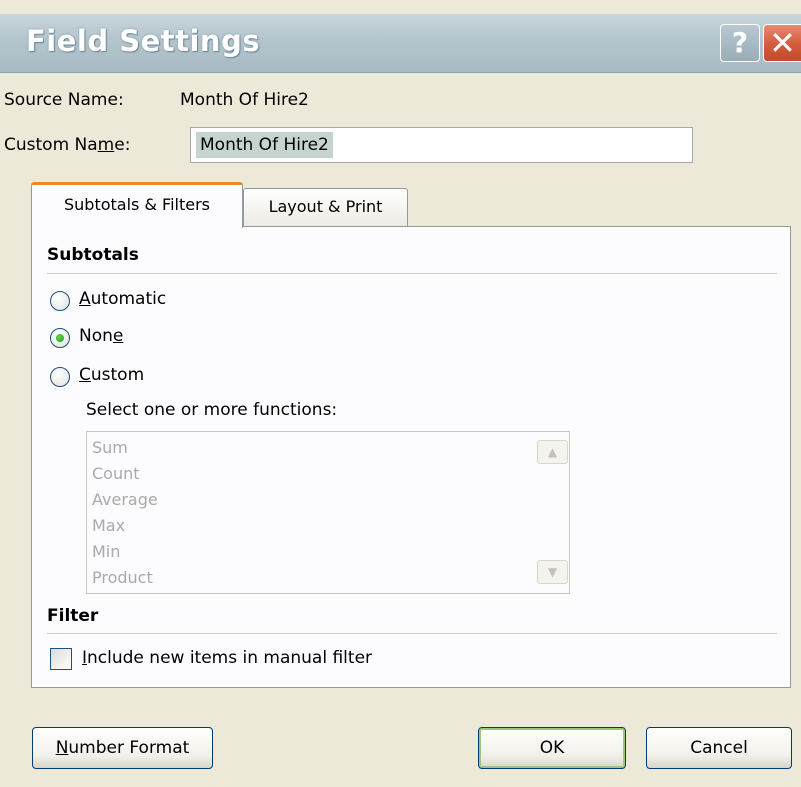 The image size is (801, 787). Describe the element at coordinates (143, 41) in the screenshot. I see `dialog-title: Field Settings` at that location.